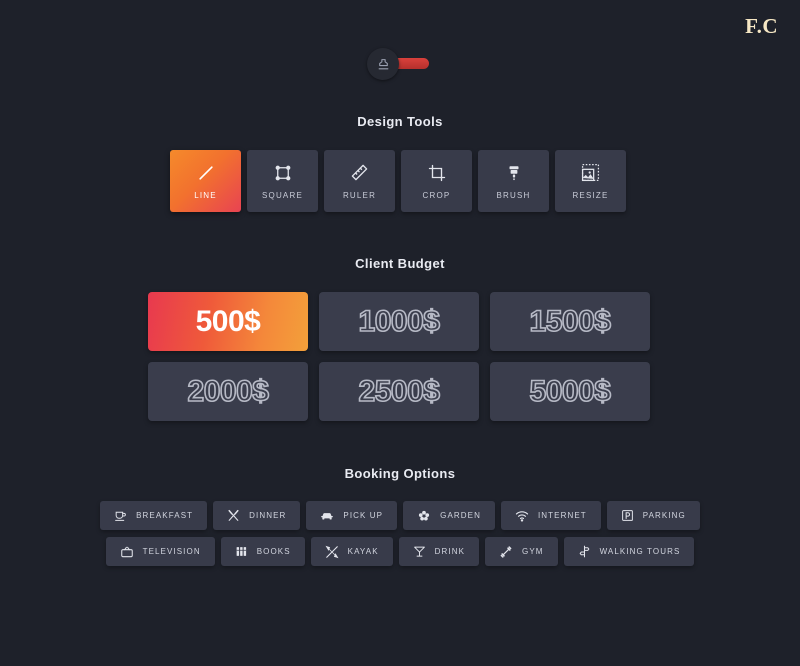 This screenshot has height=666, width=800. I want to click on booking-chip-label: DRINK, so click(450, 551).